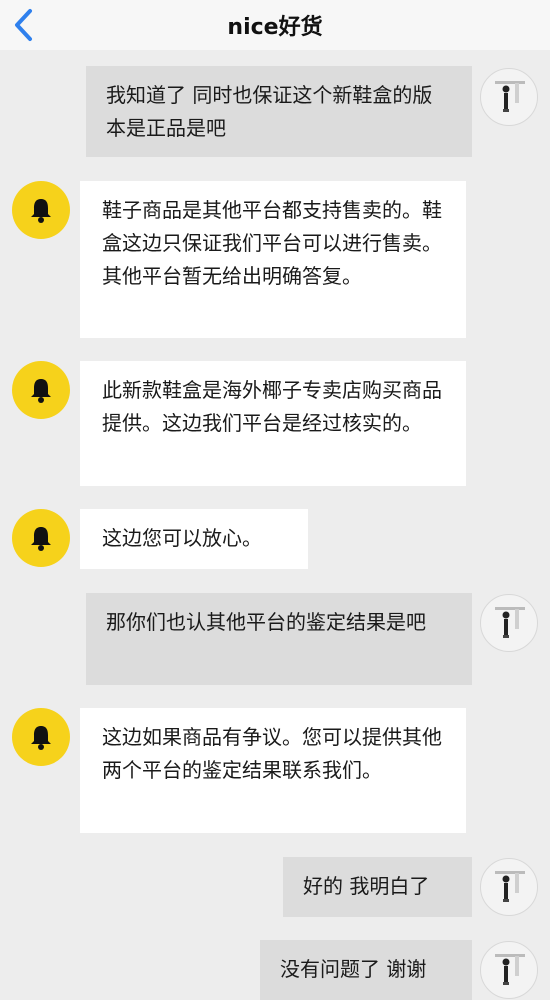 This screenshot has height=1000, width=550. I want to click on message-bubble: 我知道了 同时也保证这个新鞋盒的版本是正品是吧, so click(279, 111).